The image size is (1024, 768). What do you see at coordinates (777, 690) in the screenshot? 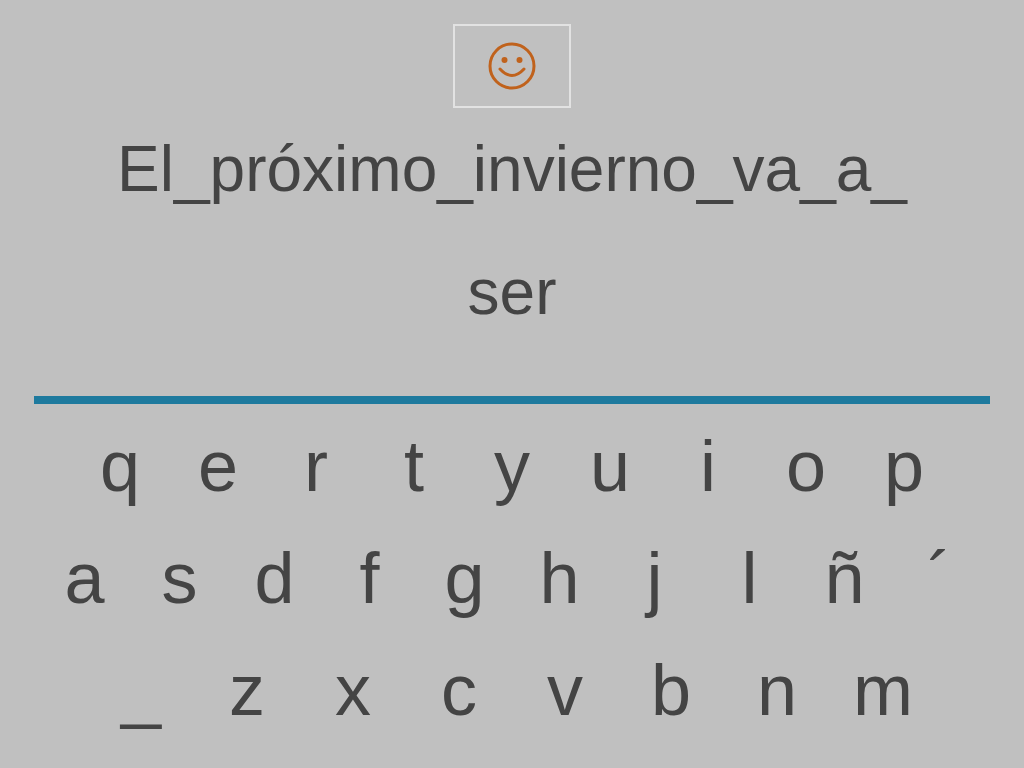
I see `letter-key: n` at bounding box center [777, 690].